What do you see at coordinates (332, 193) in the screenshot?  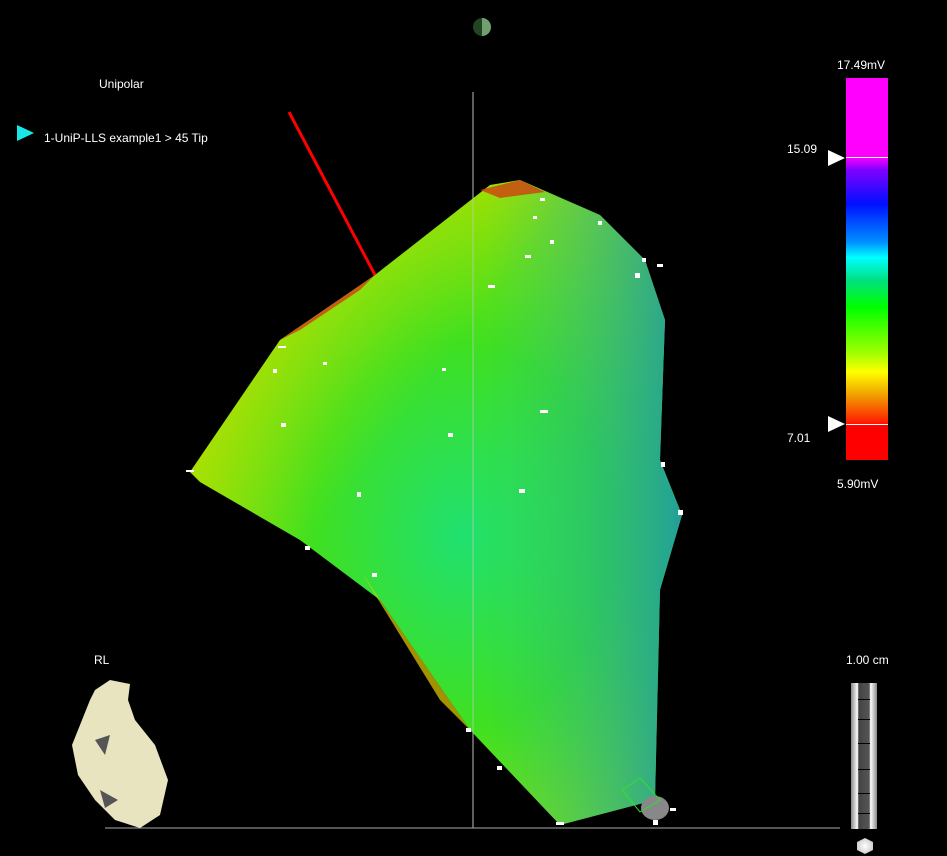 I see `catheter-line` at bounding box center [332, 193].